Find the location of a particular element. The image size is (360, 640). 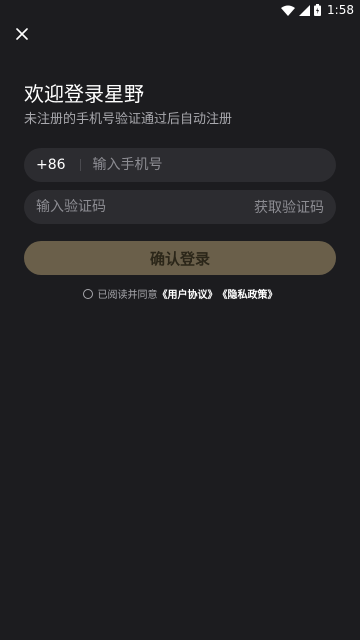

phone-field: +86 is located at coordinates (180, 165).